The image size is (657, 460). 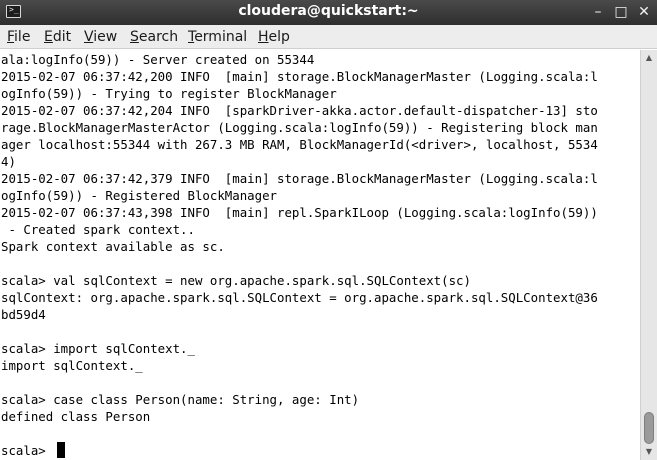 What do you see at coordinates (98, 229) in the screenshot?
I see `terminal-line: - Created spark context..` at bounding box center [98, 229].